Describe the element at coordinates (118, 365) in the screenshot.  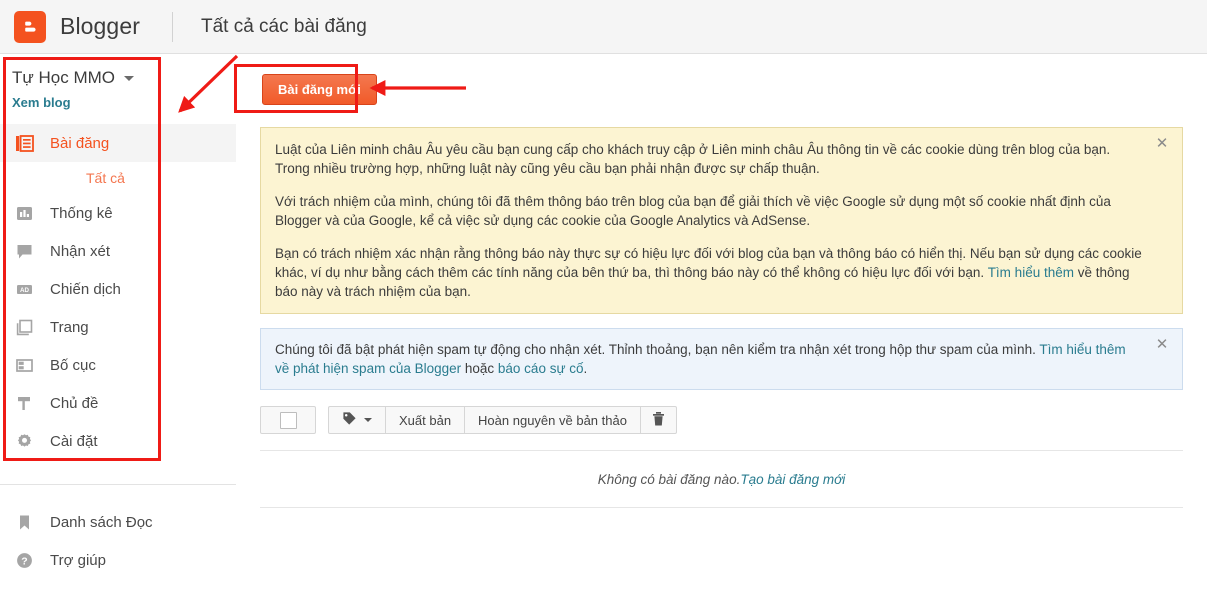
I see `sidebar-item-layout: Bố cục` at that location.